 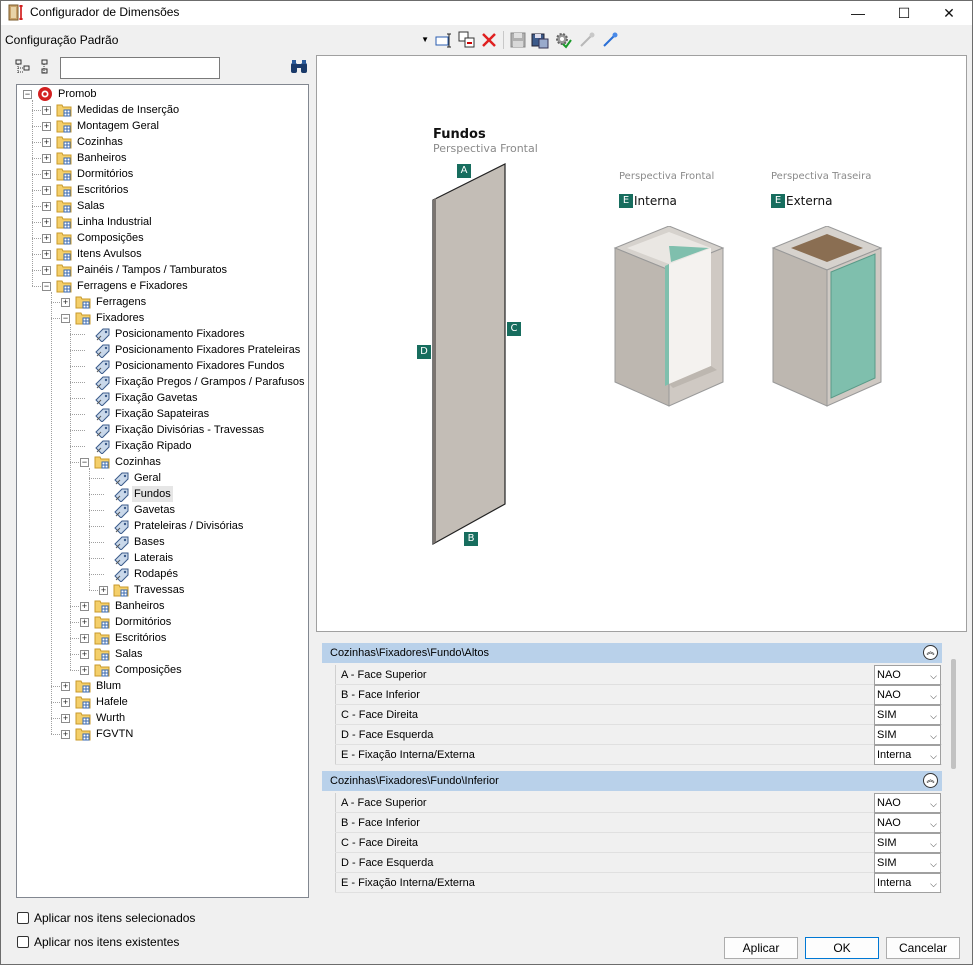 What do you see at coordinates (23, 67) in the screenshot?
I see `expand-tree-icon` at bounding box center [23, 67].